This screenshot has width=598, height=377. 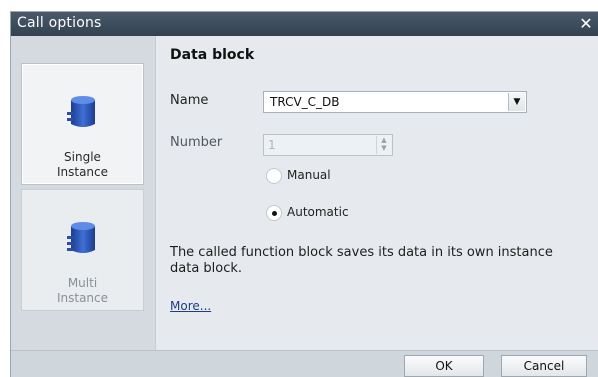 I want to click on close-icon: ✕, so click(x=586, y=24).